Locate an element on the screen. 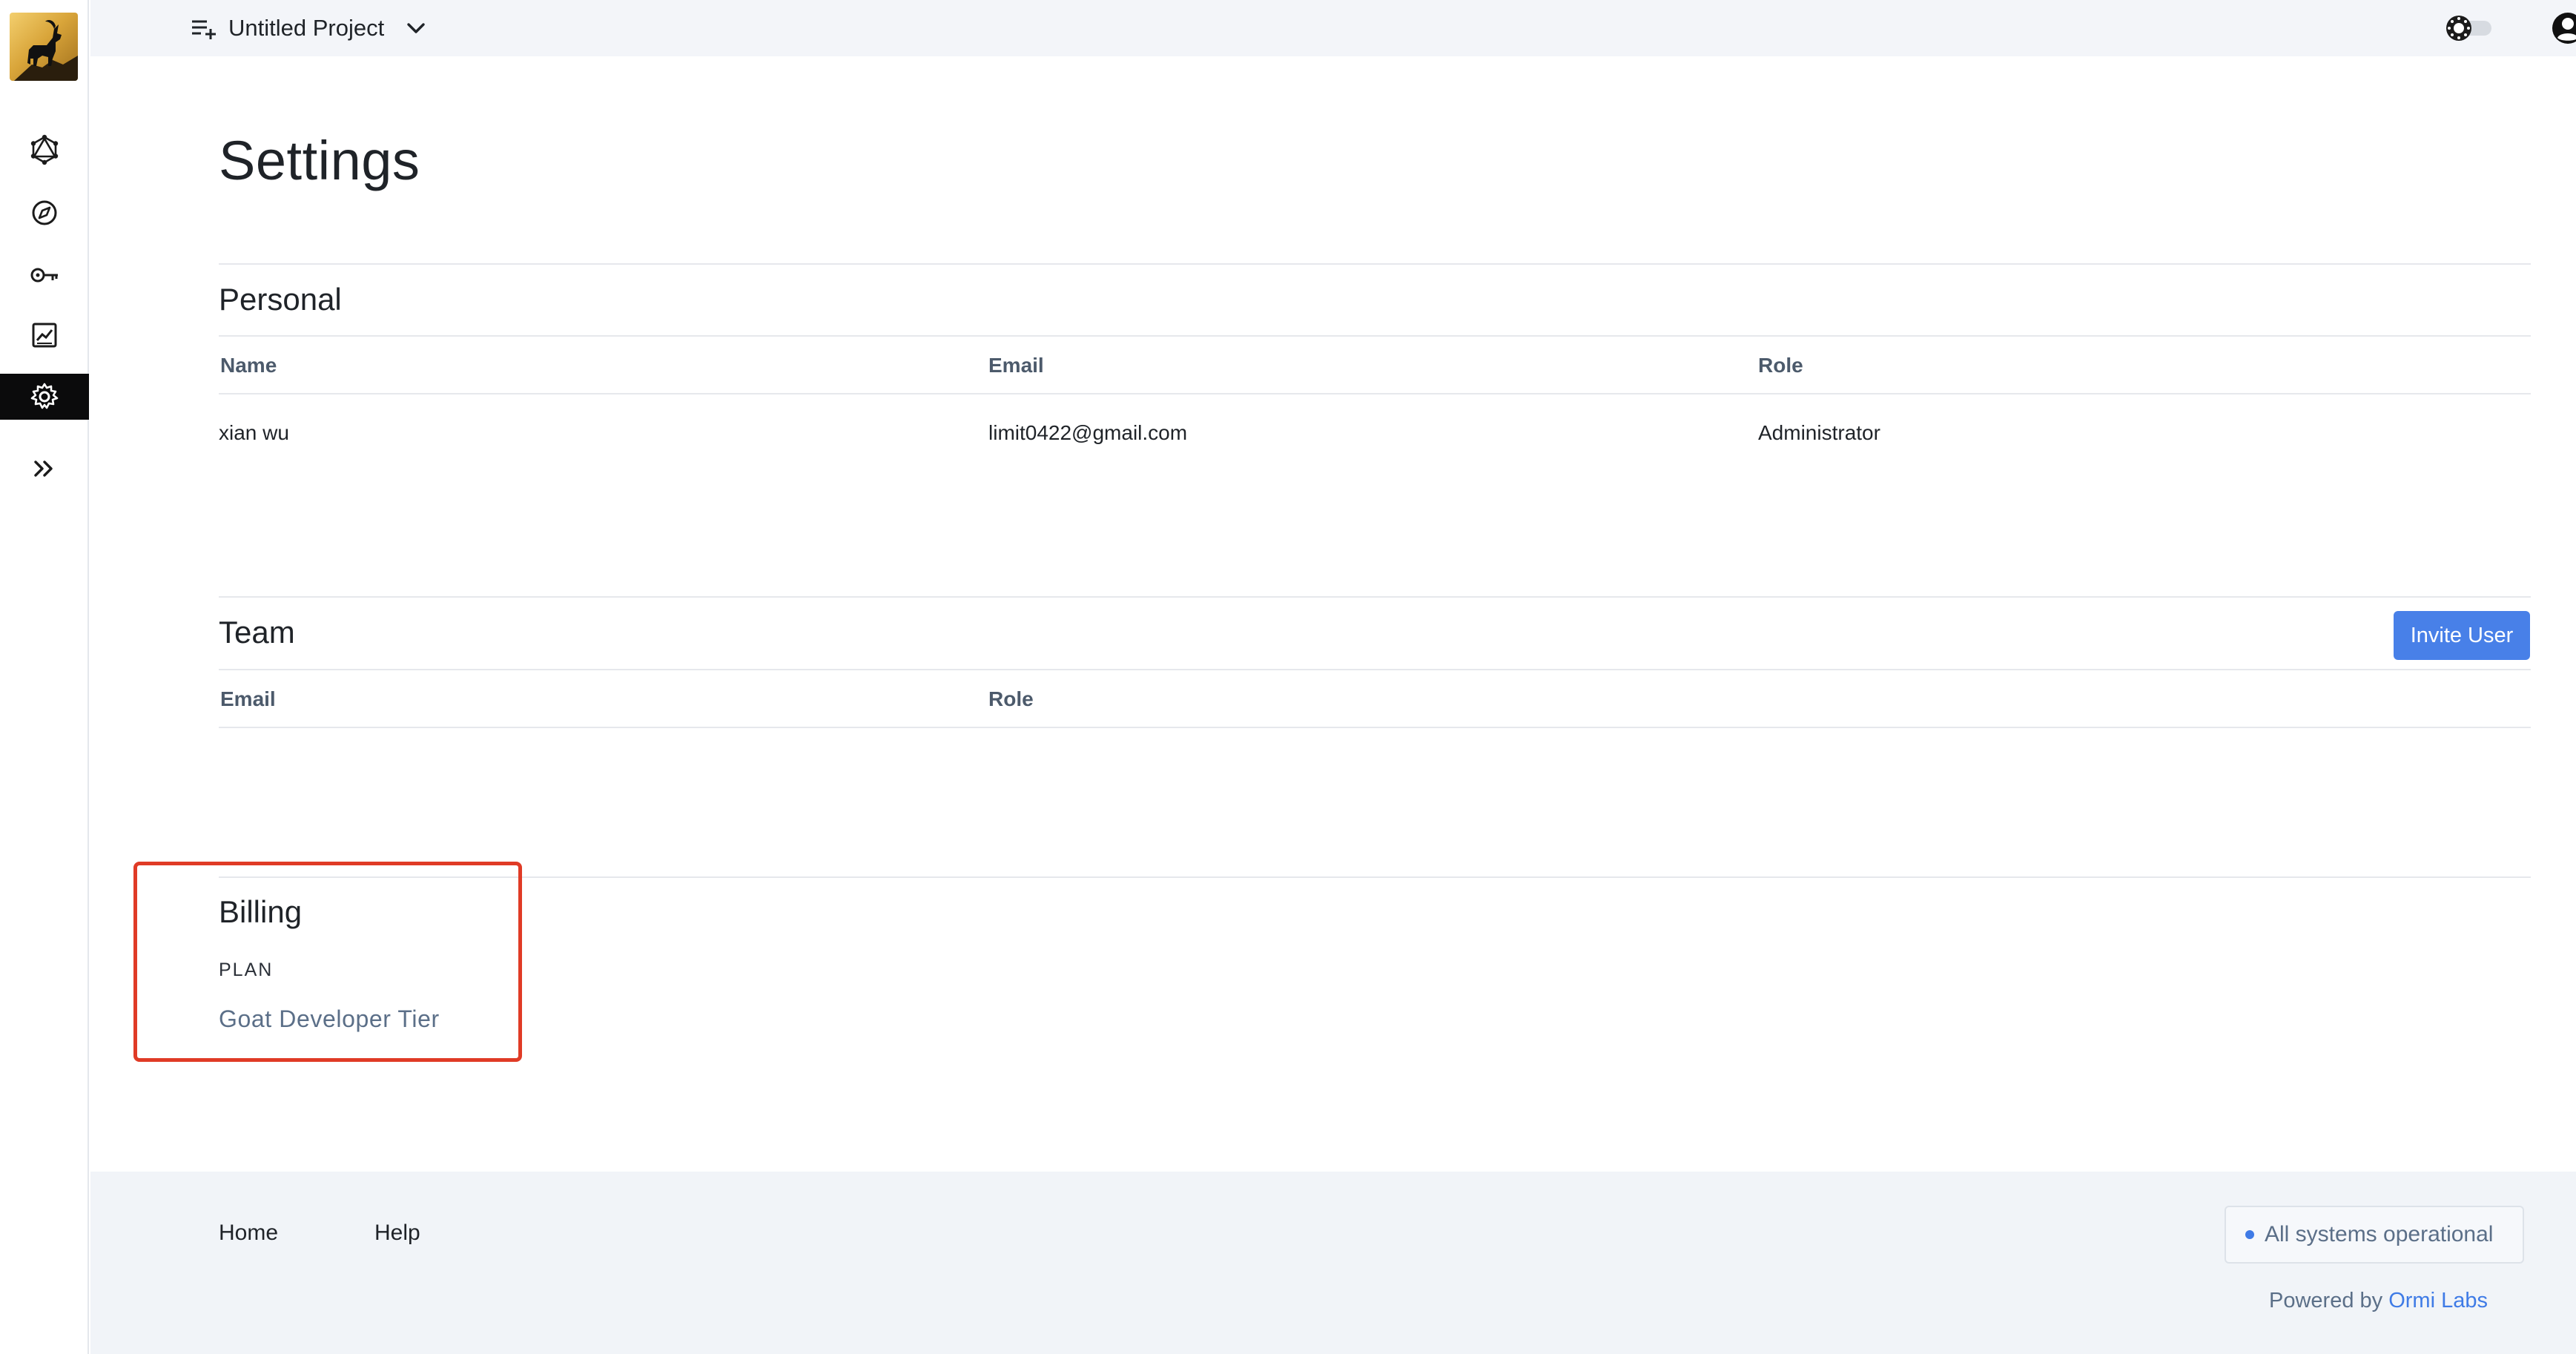  nav-expand is located at coordinates (44, 469).